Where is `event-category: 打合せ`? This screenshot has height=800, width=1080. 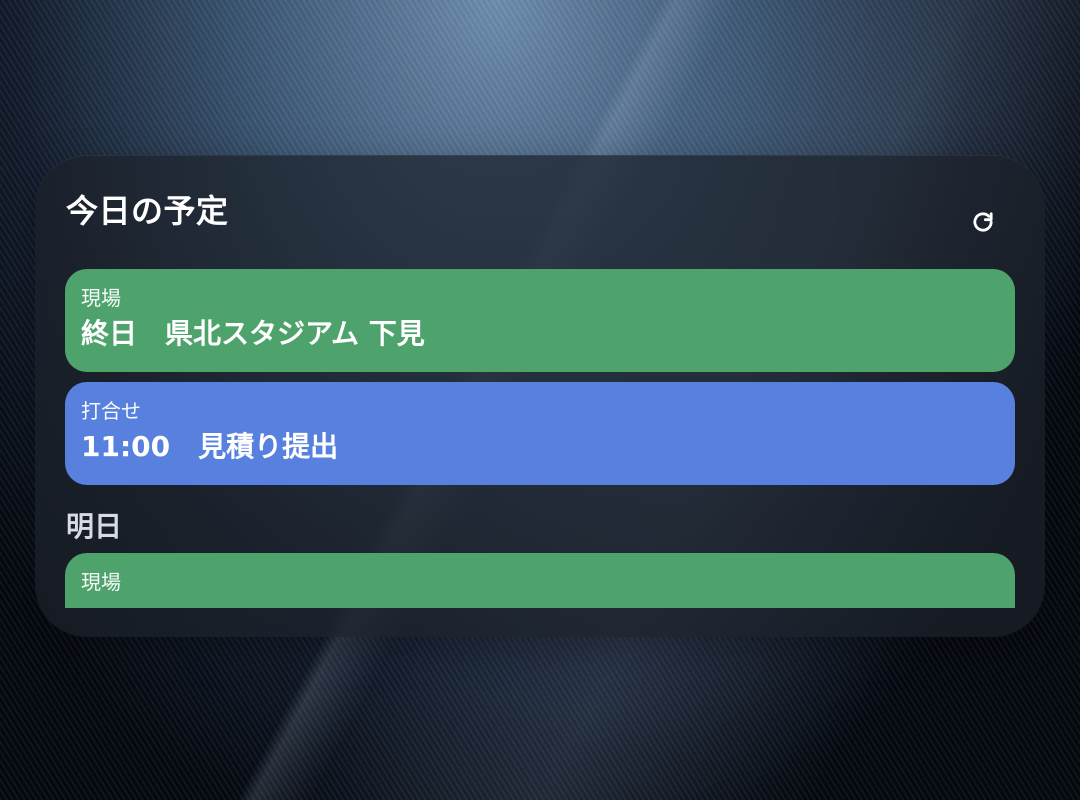 event-category: 打合せ is located at coordinates (111, 411).